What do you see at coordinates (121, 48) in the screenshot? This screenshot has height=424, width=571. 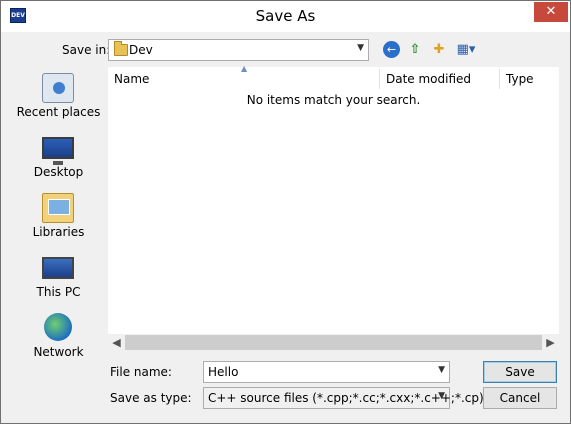 I see `folder-icon` at bounding box center [121, 48].